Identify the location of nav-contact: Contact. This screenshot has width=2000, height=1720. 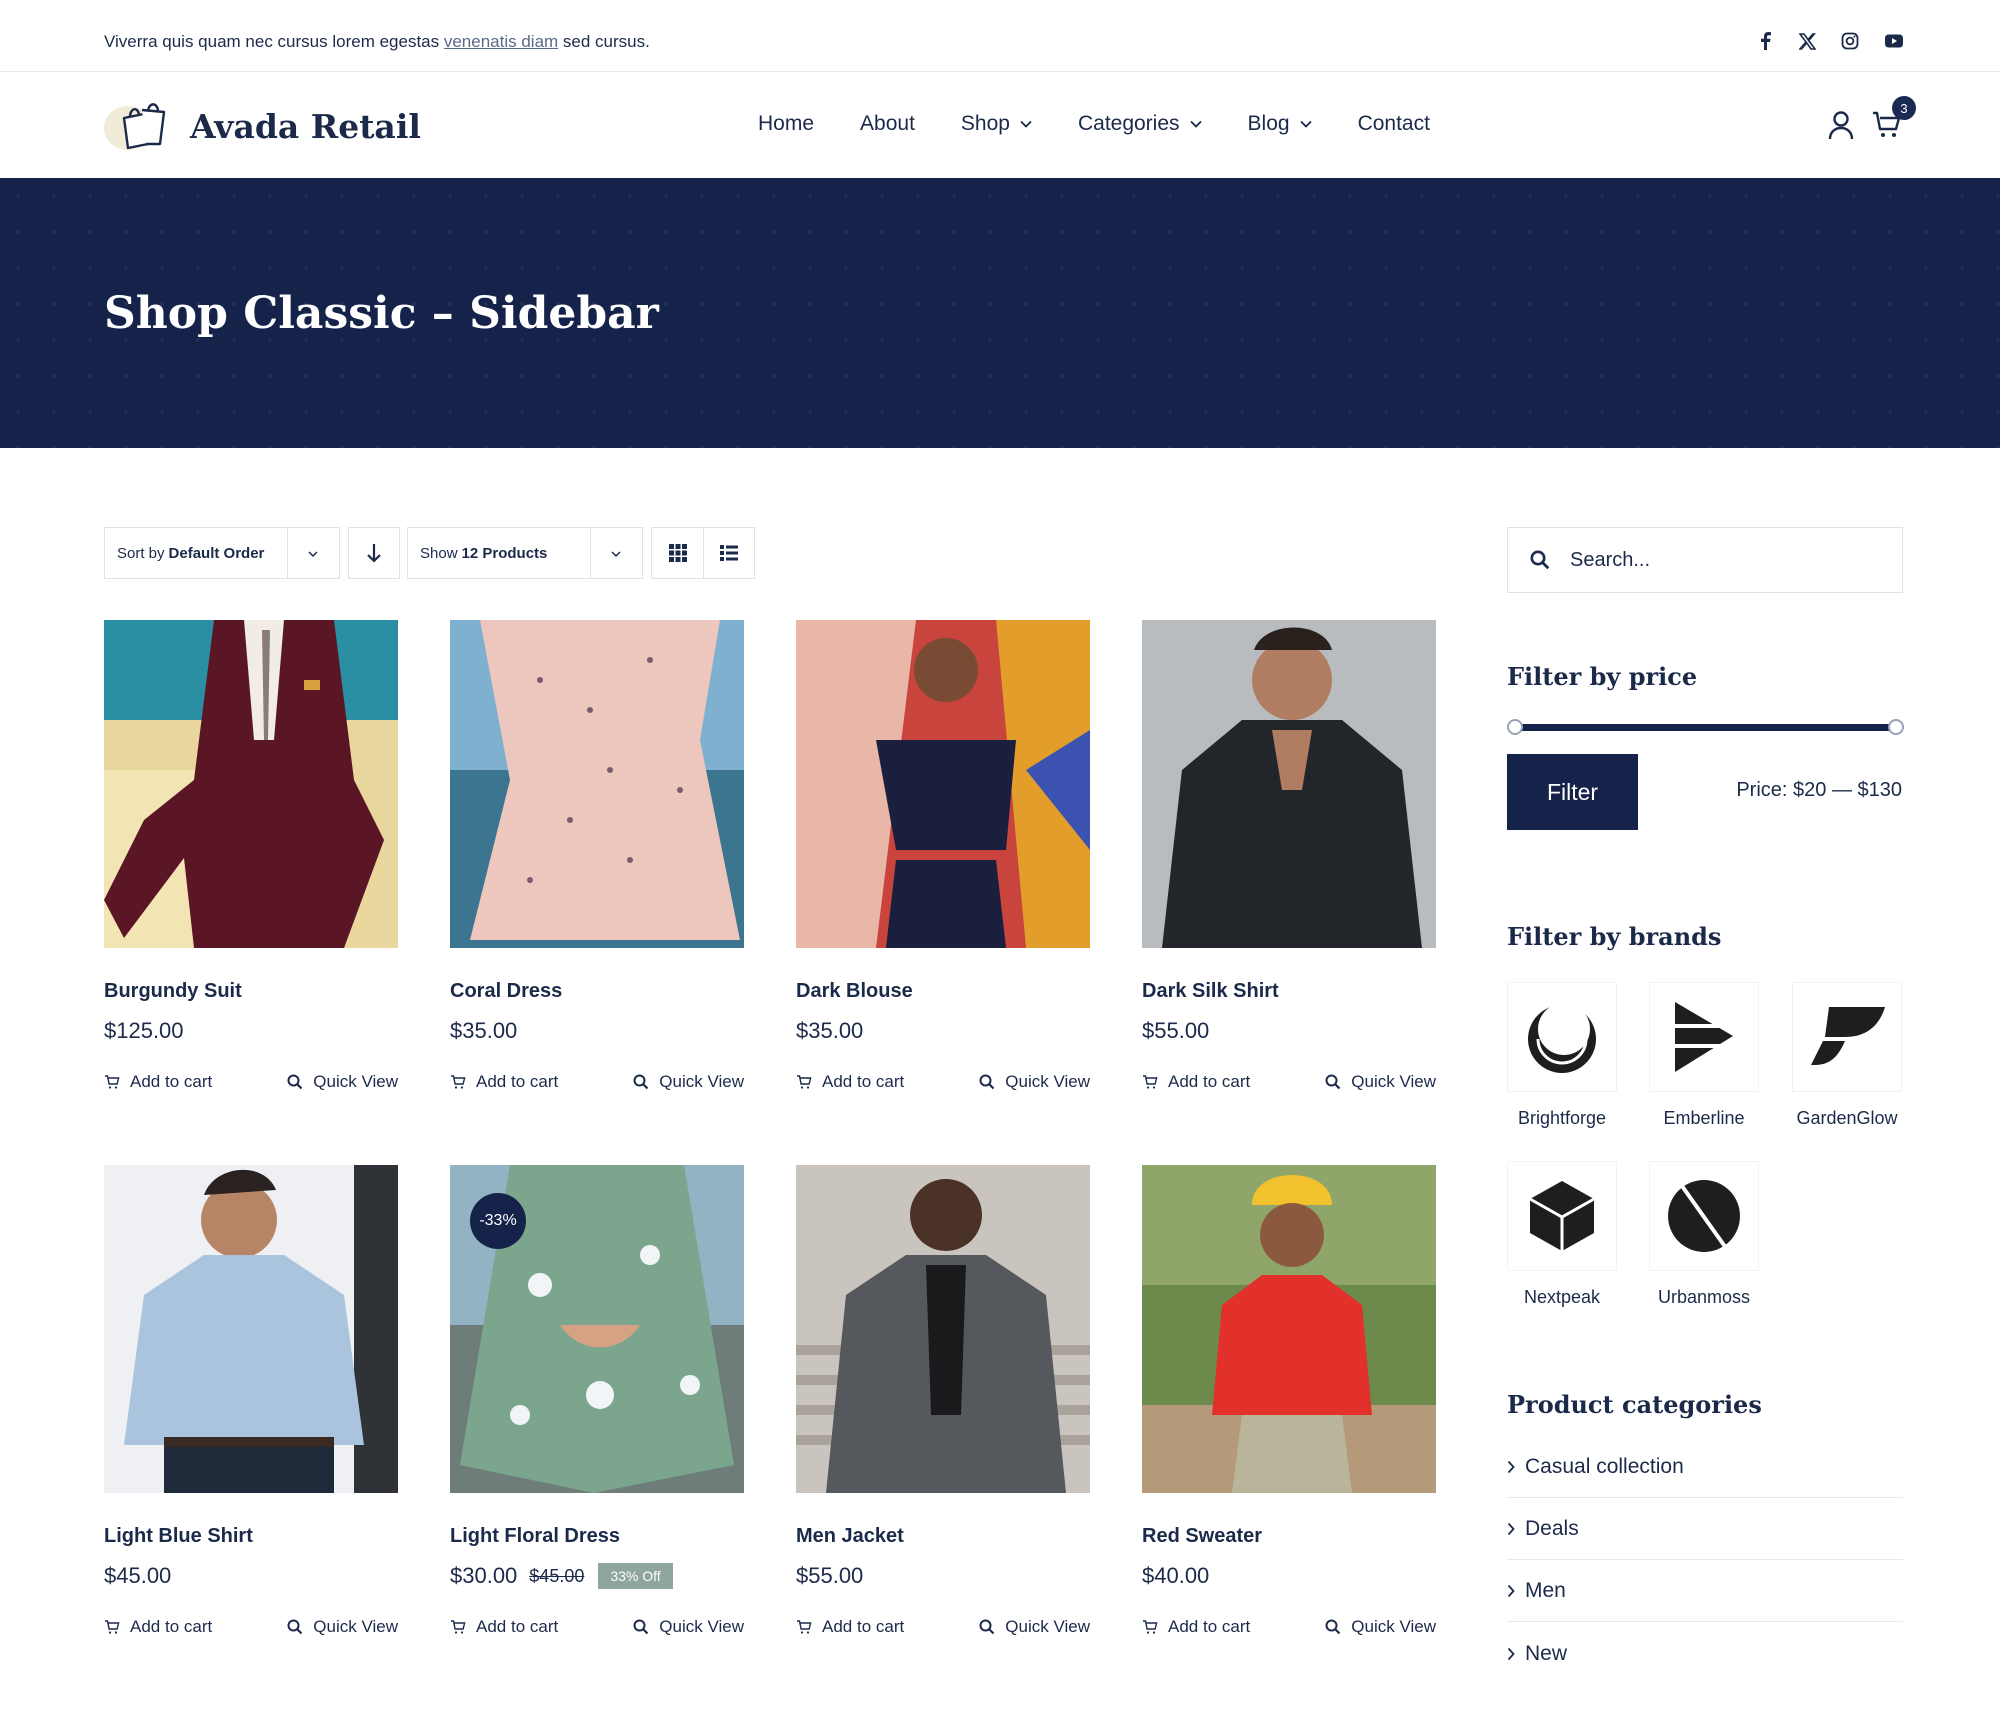
(1394, 124).